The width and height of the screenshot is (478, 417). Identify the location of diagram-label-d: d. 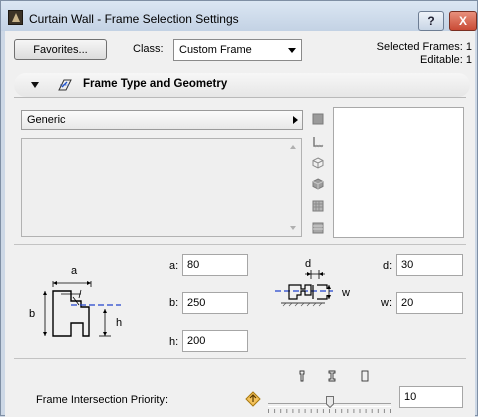
(308, 264).